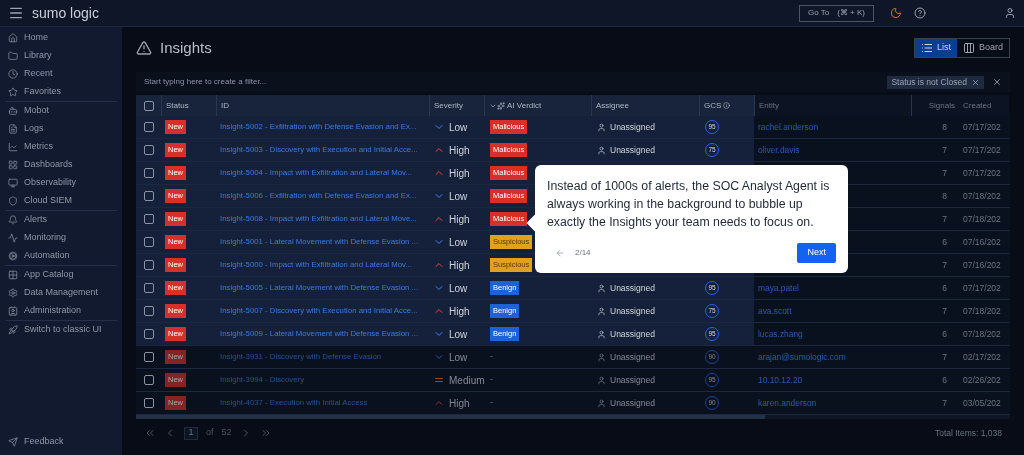 This screenshot has height=455, width=1024. What do you see at coordinates (65, 13) in the screenshot?
I see `logo: sumo logic` at bounding box center [65, 13].